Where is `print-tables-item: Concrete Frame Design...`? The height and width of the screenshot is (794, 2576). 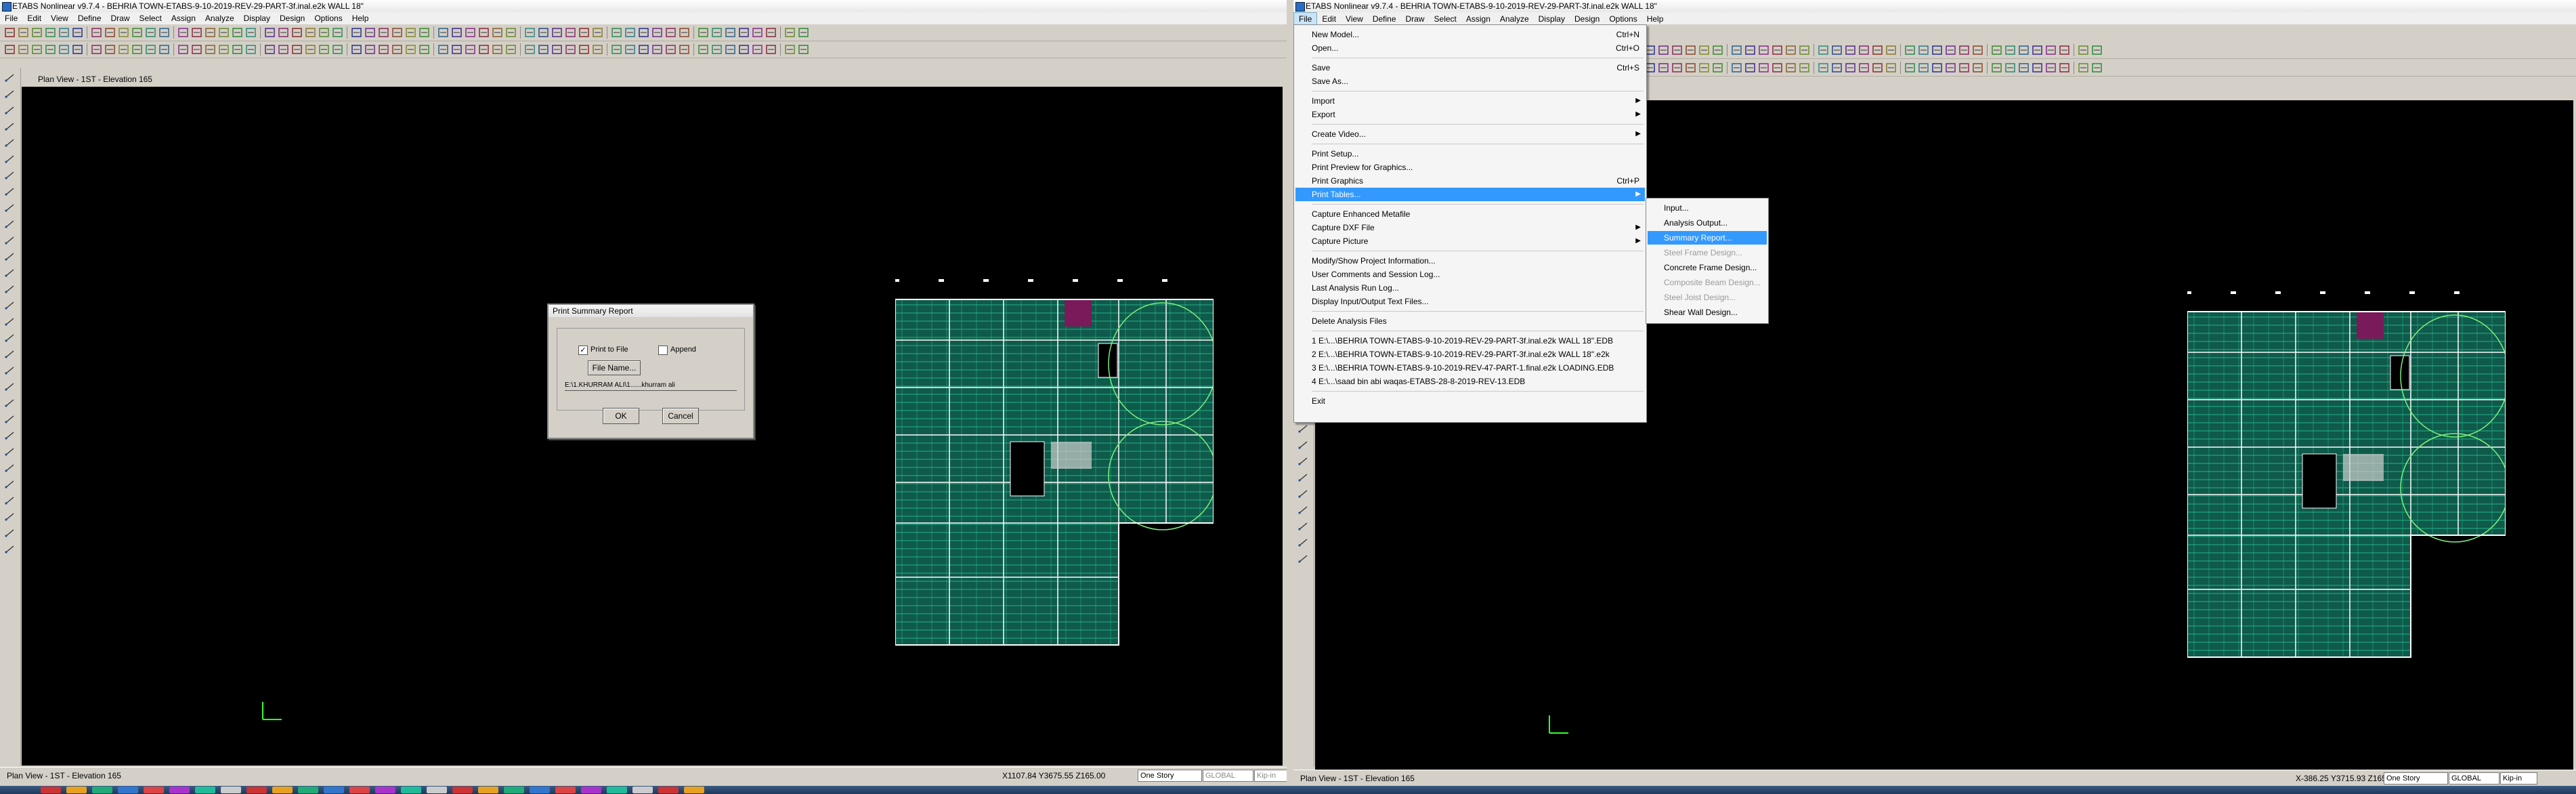
print-tables-item: Concrete Frame Design... is located at coordinates (1707, 267).